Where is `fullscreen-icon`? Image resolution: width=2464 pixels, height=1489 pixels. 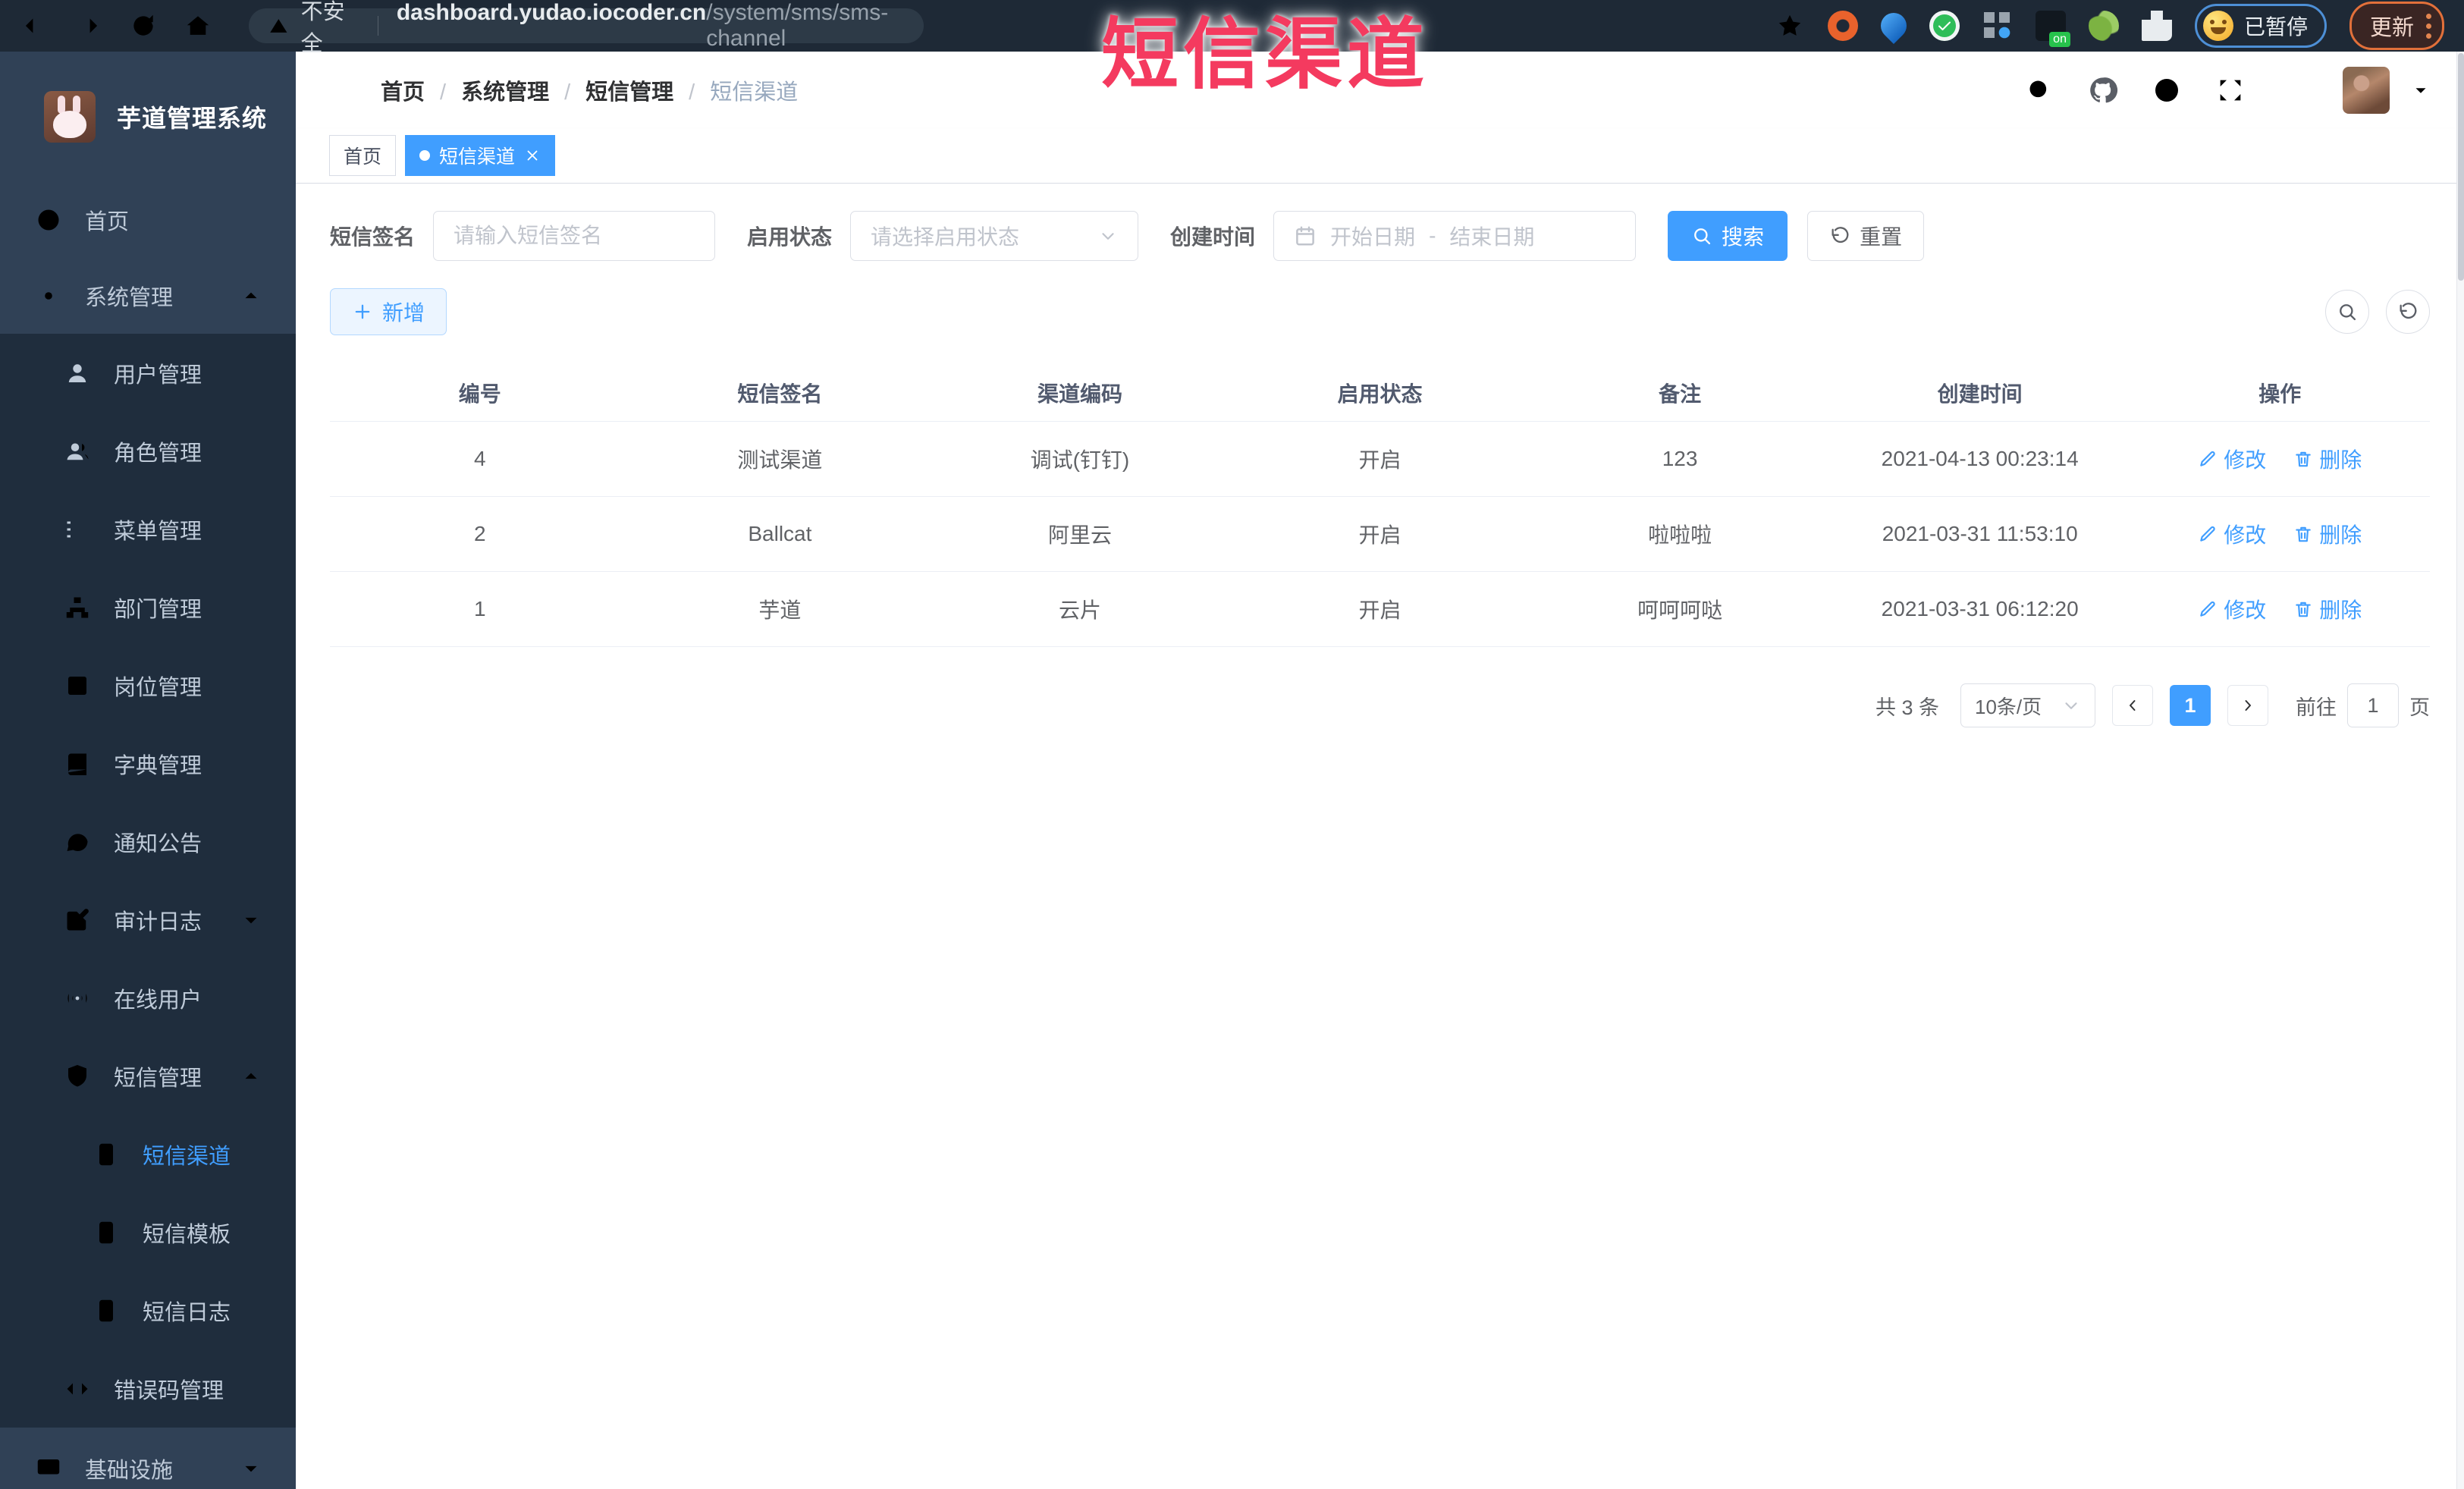
fullscreen-icon is located at coordinates (2230, 90).